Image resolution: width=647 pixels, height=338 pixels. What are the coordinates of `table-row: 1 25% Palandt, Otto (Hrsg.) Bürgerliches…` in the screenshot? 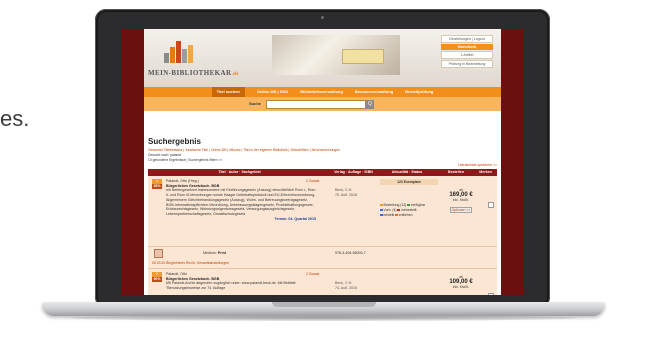 It's located at (322, 211).